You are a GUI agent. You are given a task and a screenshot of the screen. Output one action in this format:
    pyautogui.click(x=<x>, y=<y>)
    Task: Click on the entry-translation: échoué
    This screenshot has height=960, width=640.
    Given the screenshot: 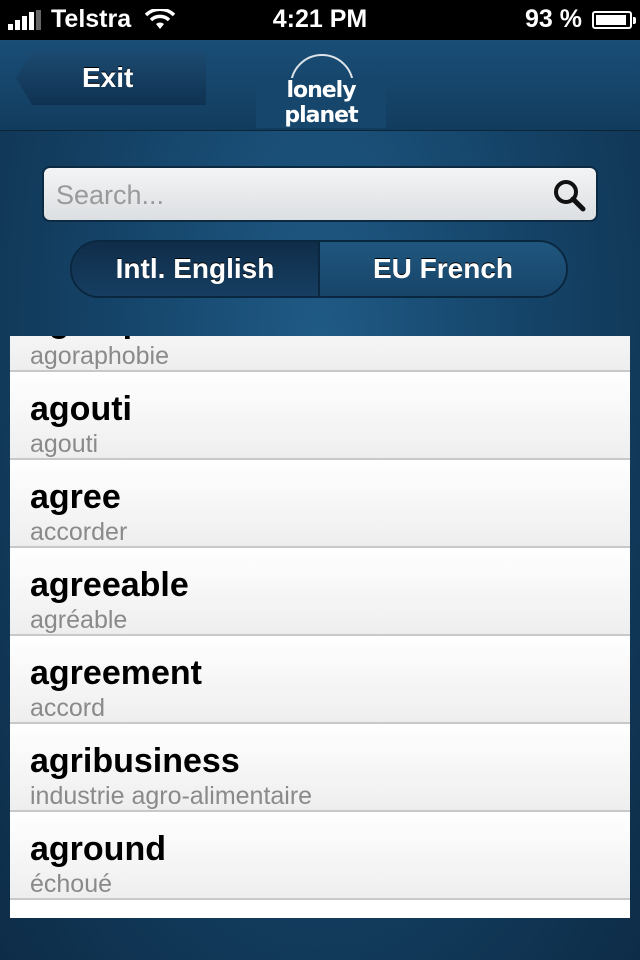 What is the action you would take?
    pyautogui.click(x=71, y=884)
    